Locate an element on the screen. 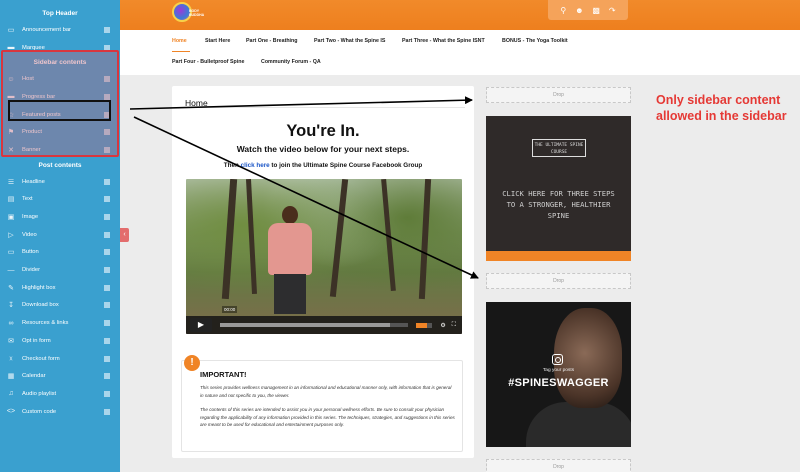 This screenshot has height=472, width=800. host-photo is located at coordinates (588, 358).